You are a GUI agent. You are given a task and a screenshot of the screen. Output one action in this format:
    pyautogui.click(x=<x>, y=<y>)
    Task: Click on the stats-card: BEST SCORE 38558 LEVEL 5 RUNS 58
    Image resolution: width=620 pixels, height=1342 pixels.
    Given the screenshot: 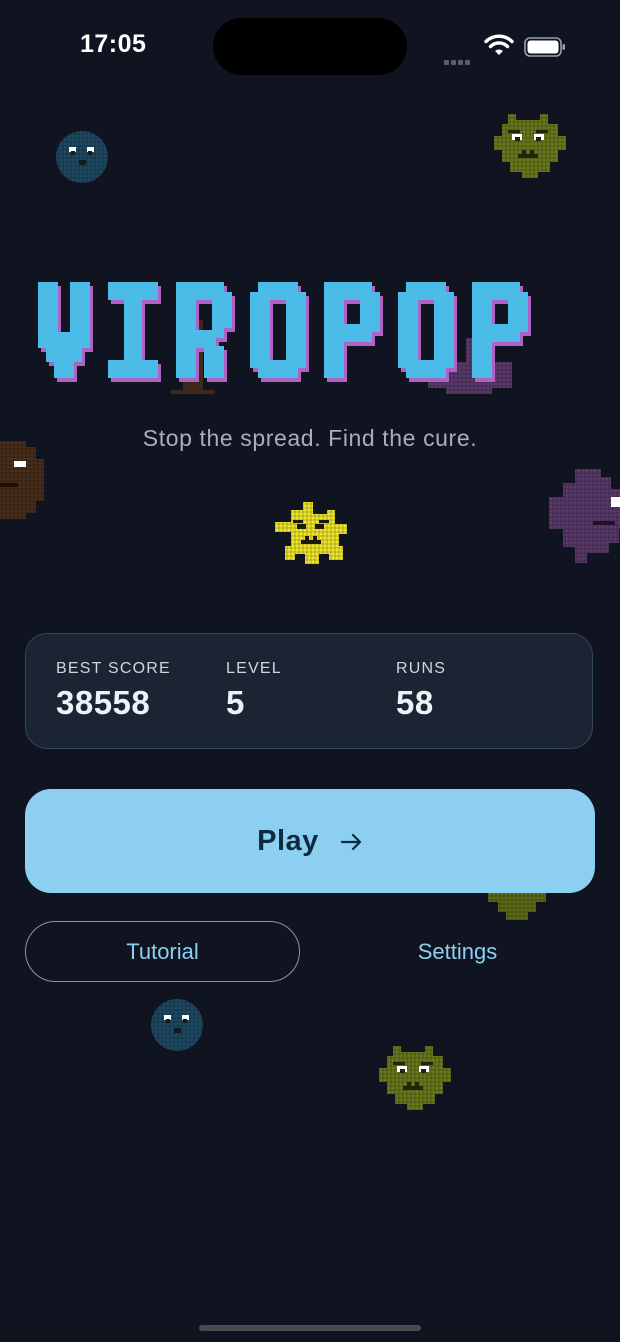 What is the action you would take?
    pyautogui.click(x=309, y=691)
    